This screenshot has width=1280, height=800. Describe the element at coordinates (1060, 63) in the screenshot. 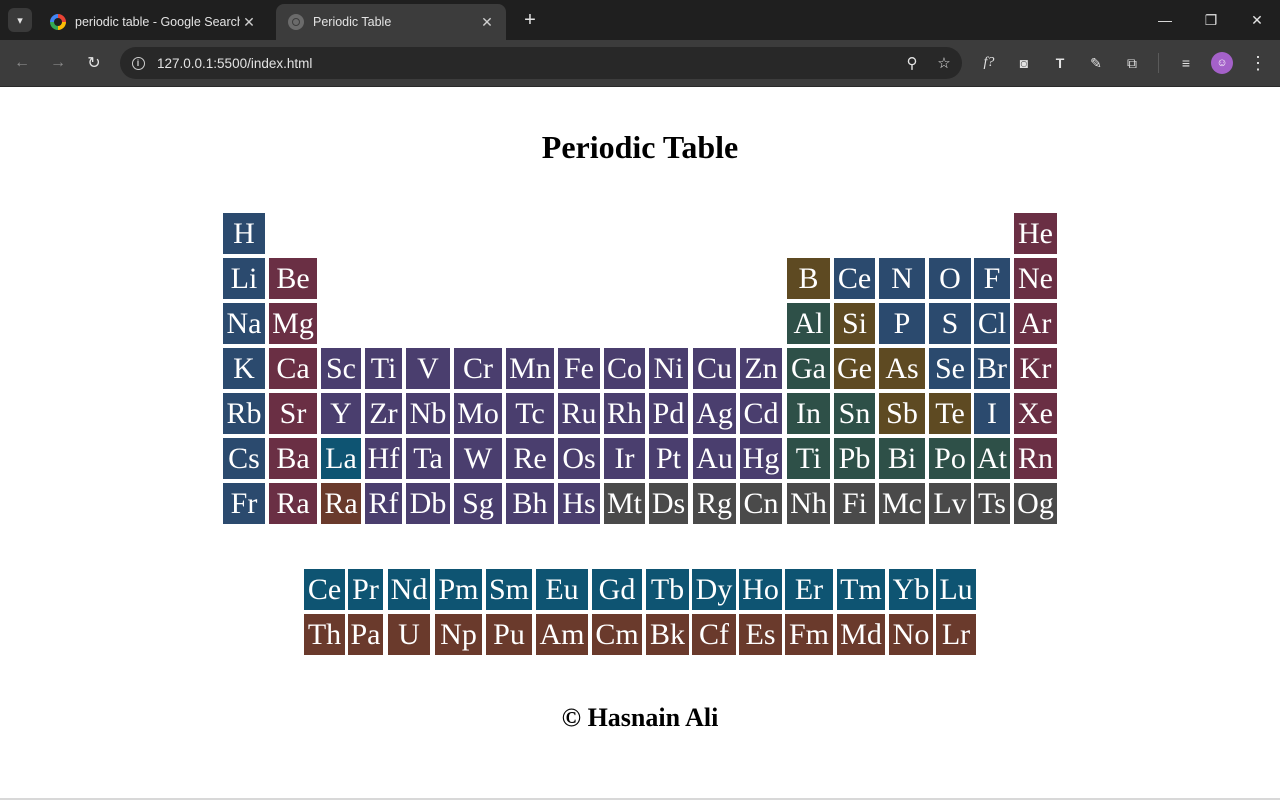

I see `extension-text-button: T` at that location.